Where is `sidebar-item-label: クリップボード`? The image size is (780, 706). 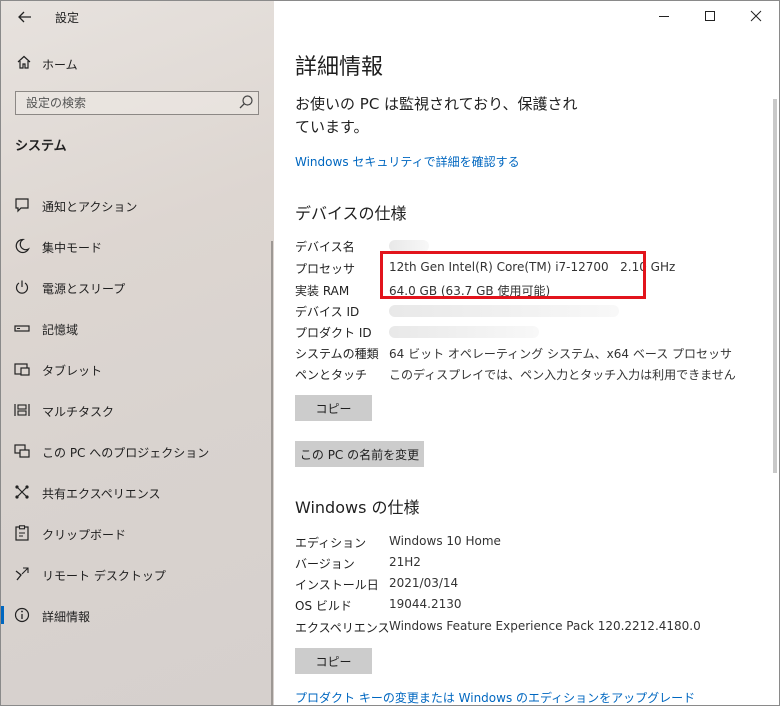 sidebar-item-label: クリップボード is located at coordinates (84, 535).